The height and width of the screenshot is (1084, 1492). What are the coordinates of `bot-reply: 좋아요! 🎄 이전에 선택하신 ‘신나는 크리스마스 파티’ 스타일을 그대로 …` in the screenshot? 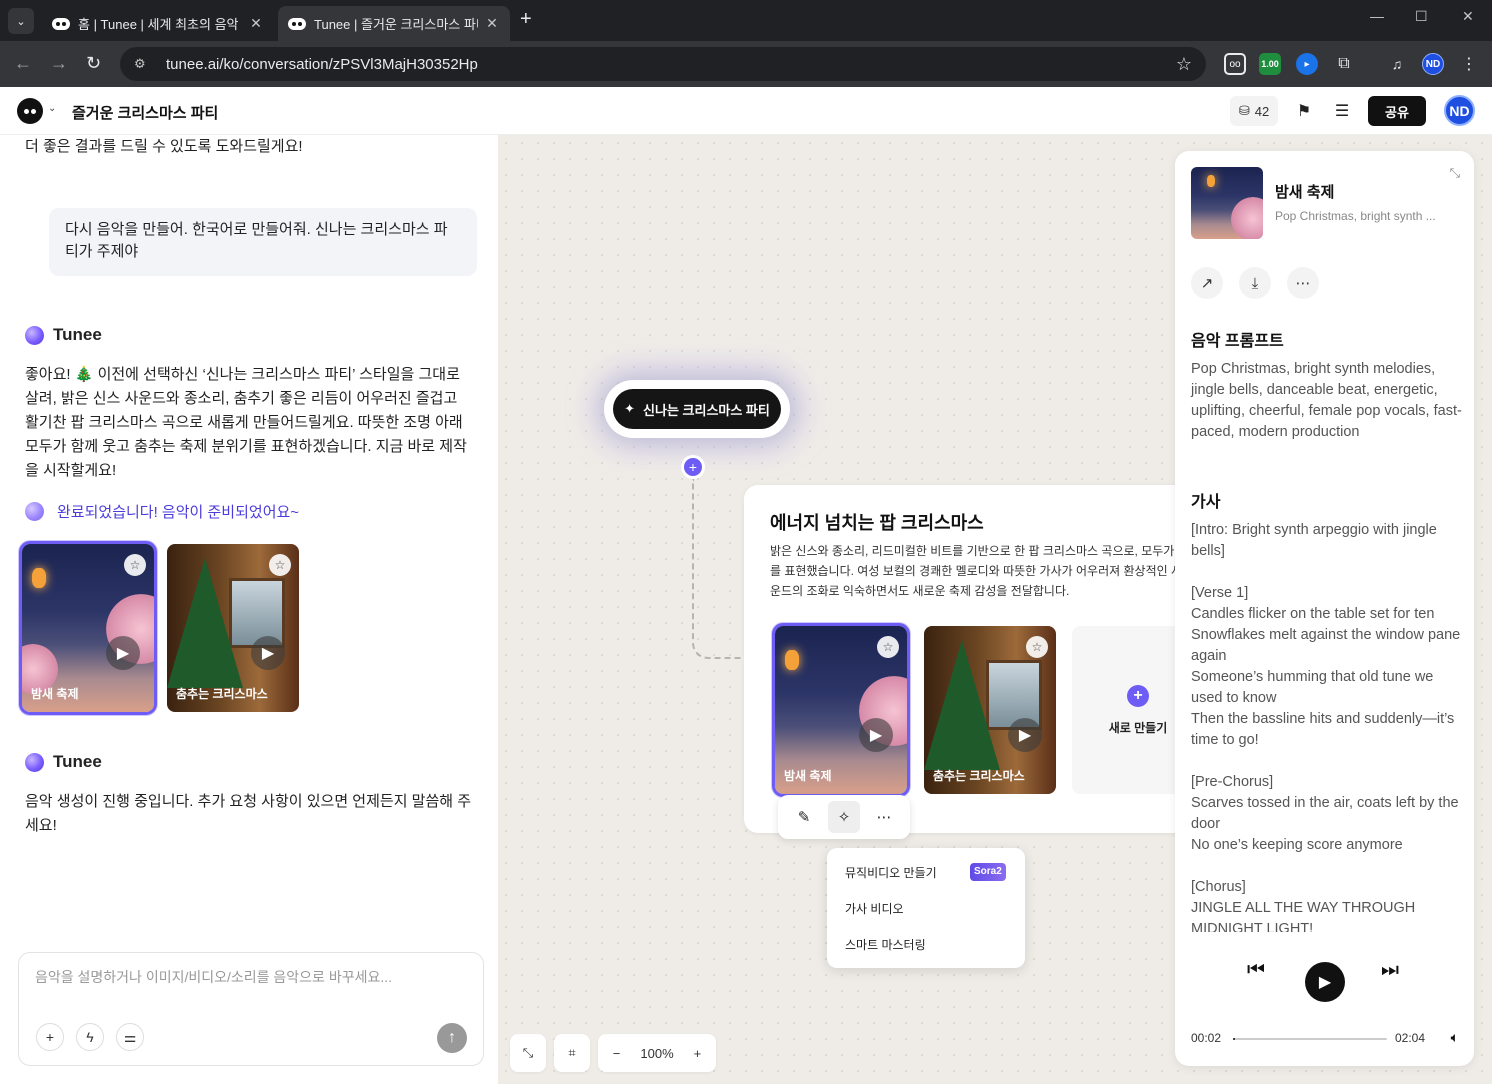 It's located at (246, 422).